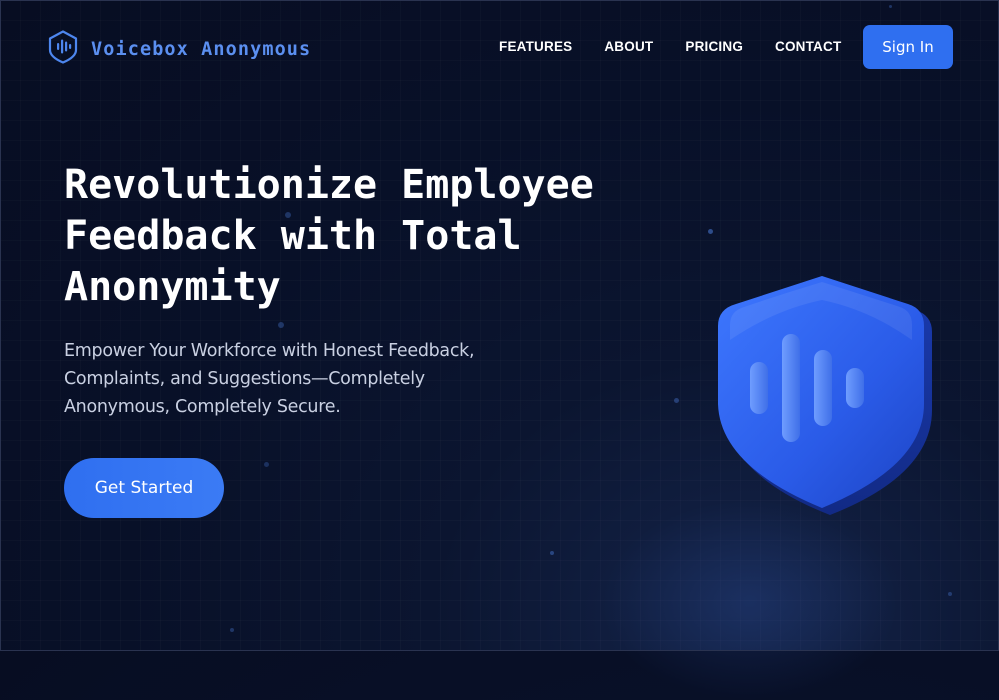 Image resolution: width=999 pixels, height=700 pixels. What do you see at coordinates (172, 287) in the screenshot?
I see `hero-title-line: Anonymity` at bounding box center [172, 287].